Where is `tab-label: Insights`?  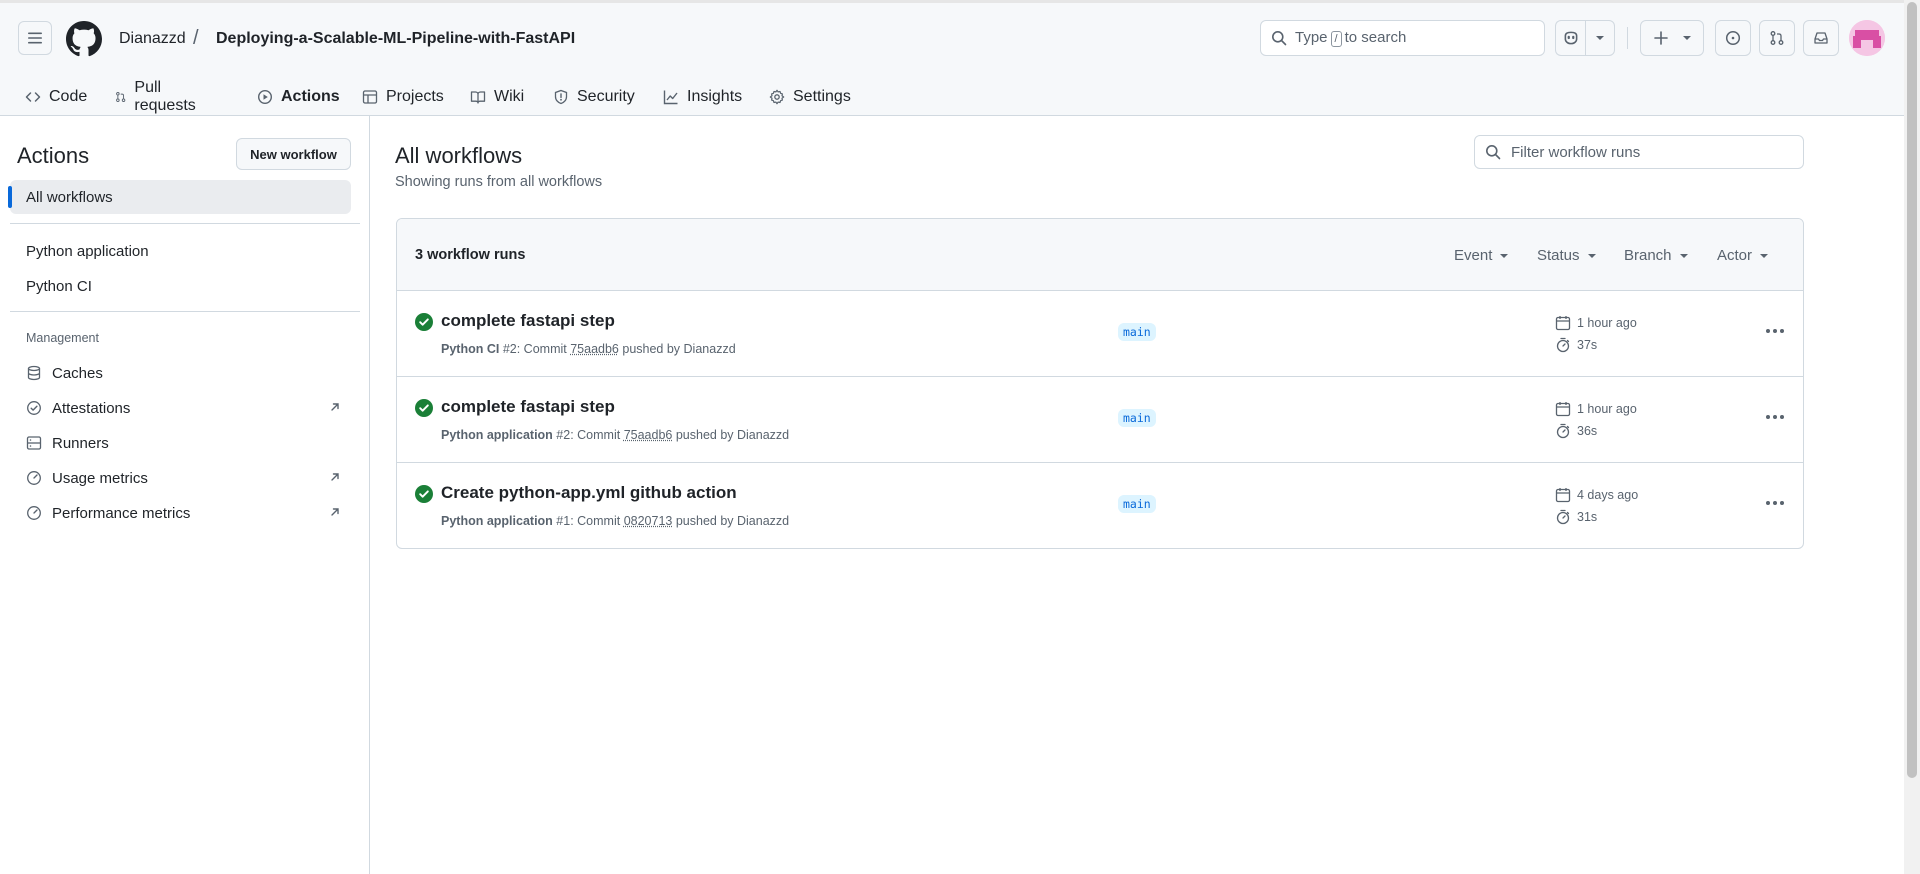
tab-label: Insights is located at coordinates (715, 96).